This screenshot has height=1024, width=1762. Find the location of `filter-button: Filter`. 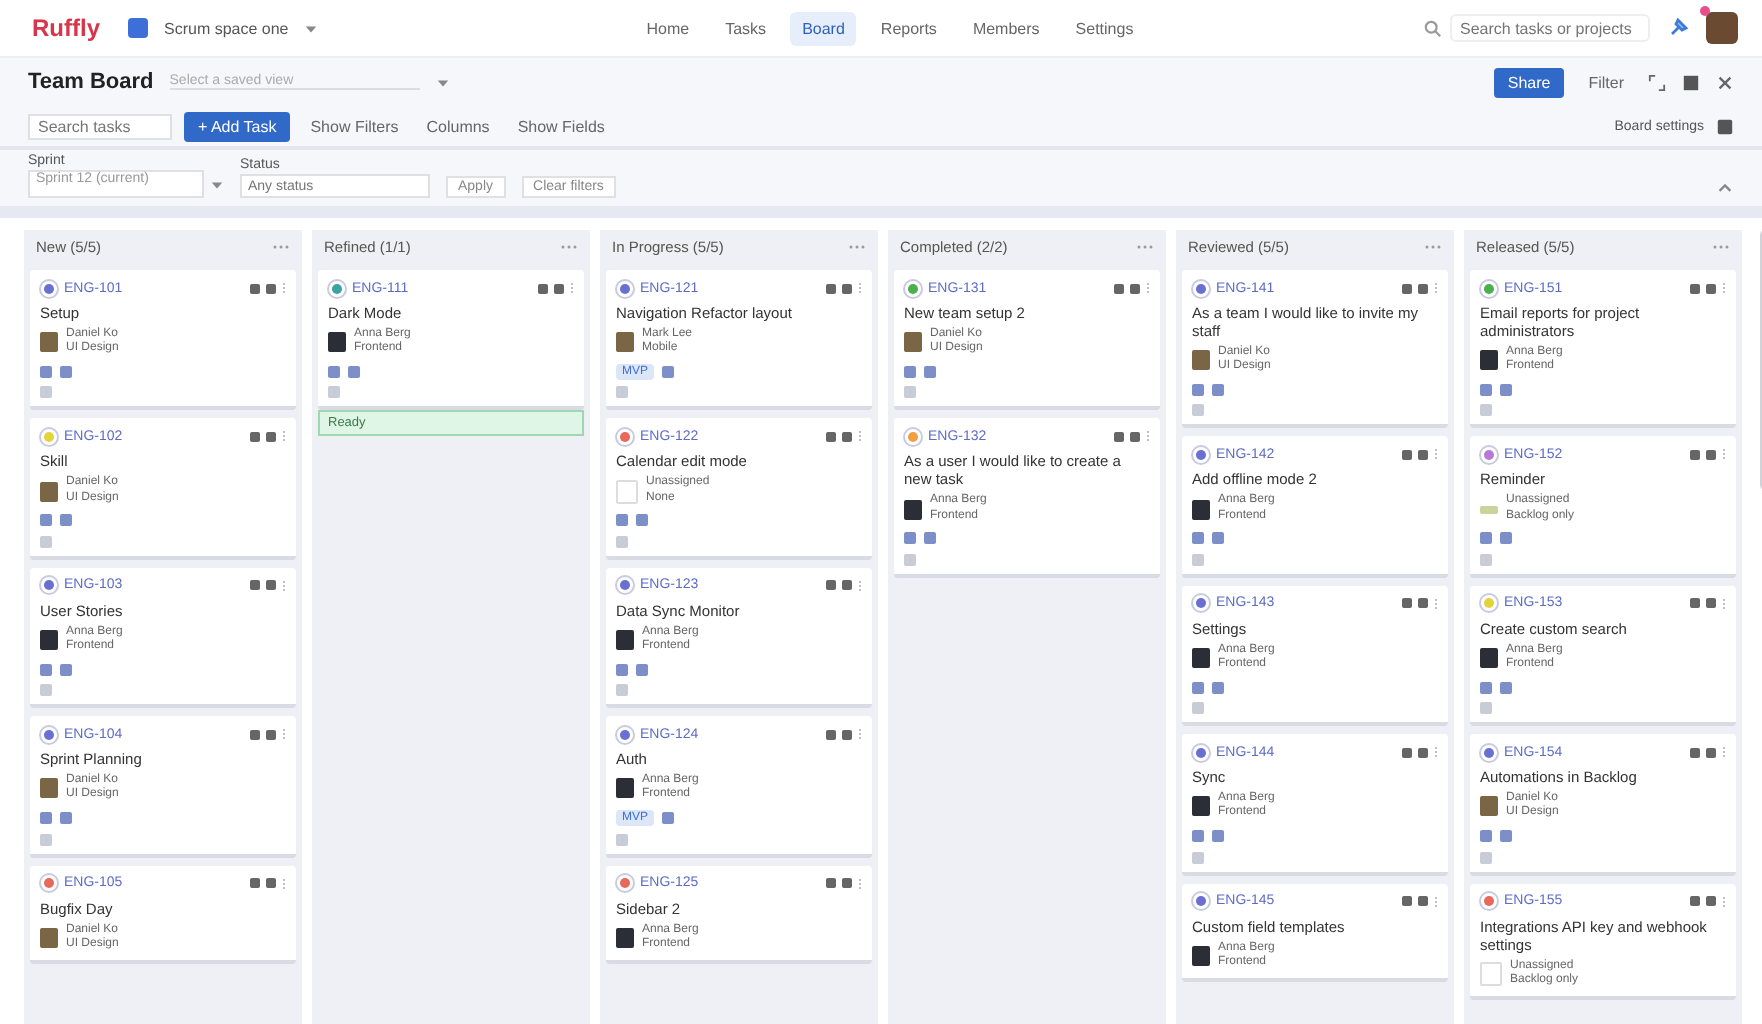

filter-button: Filter is located at coordinates (1606, 82).